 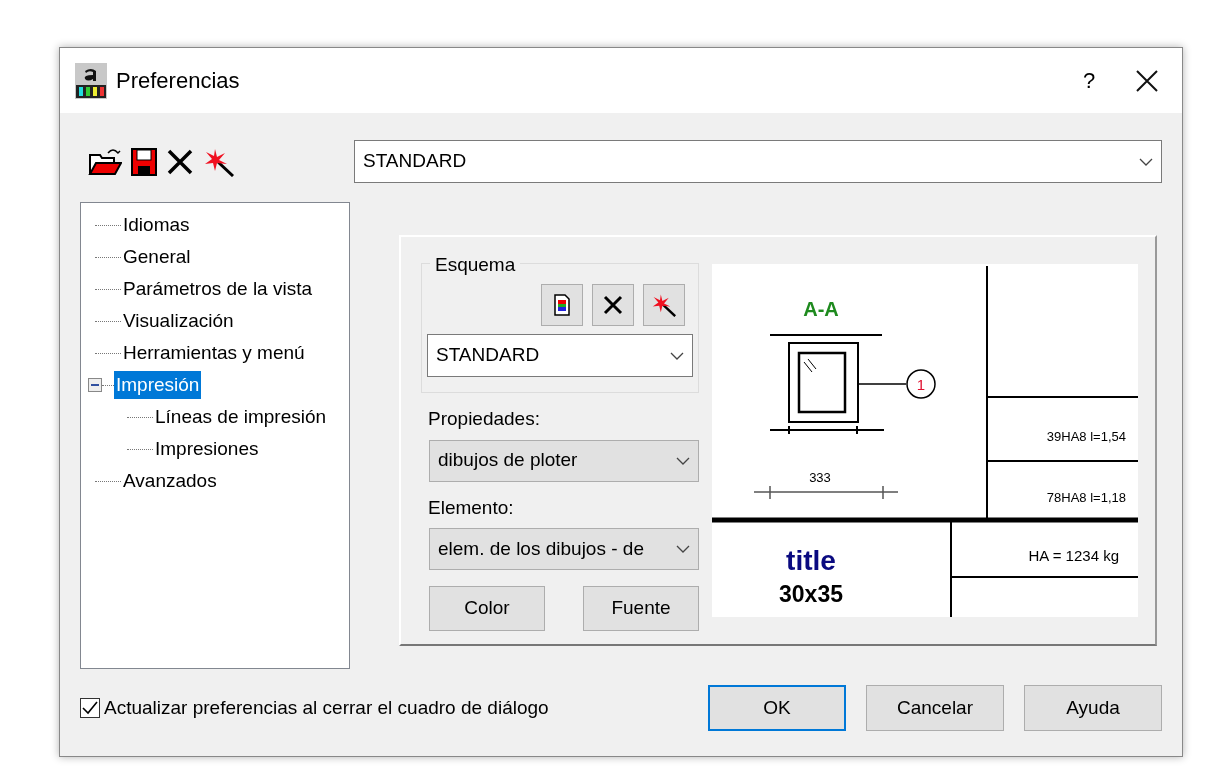 I want to click on bar-mark: 1, so click(x=921, y=384).